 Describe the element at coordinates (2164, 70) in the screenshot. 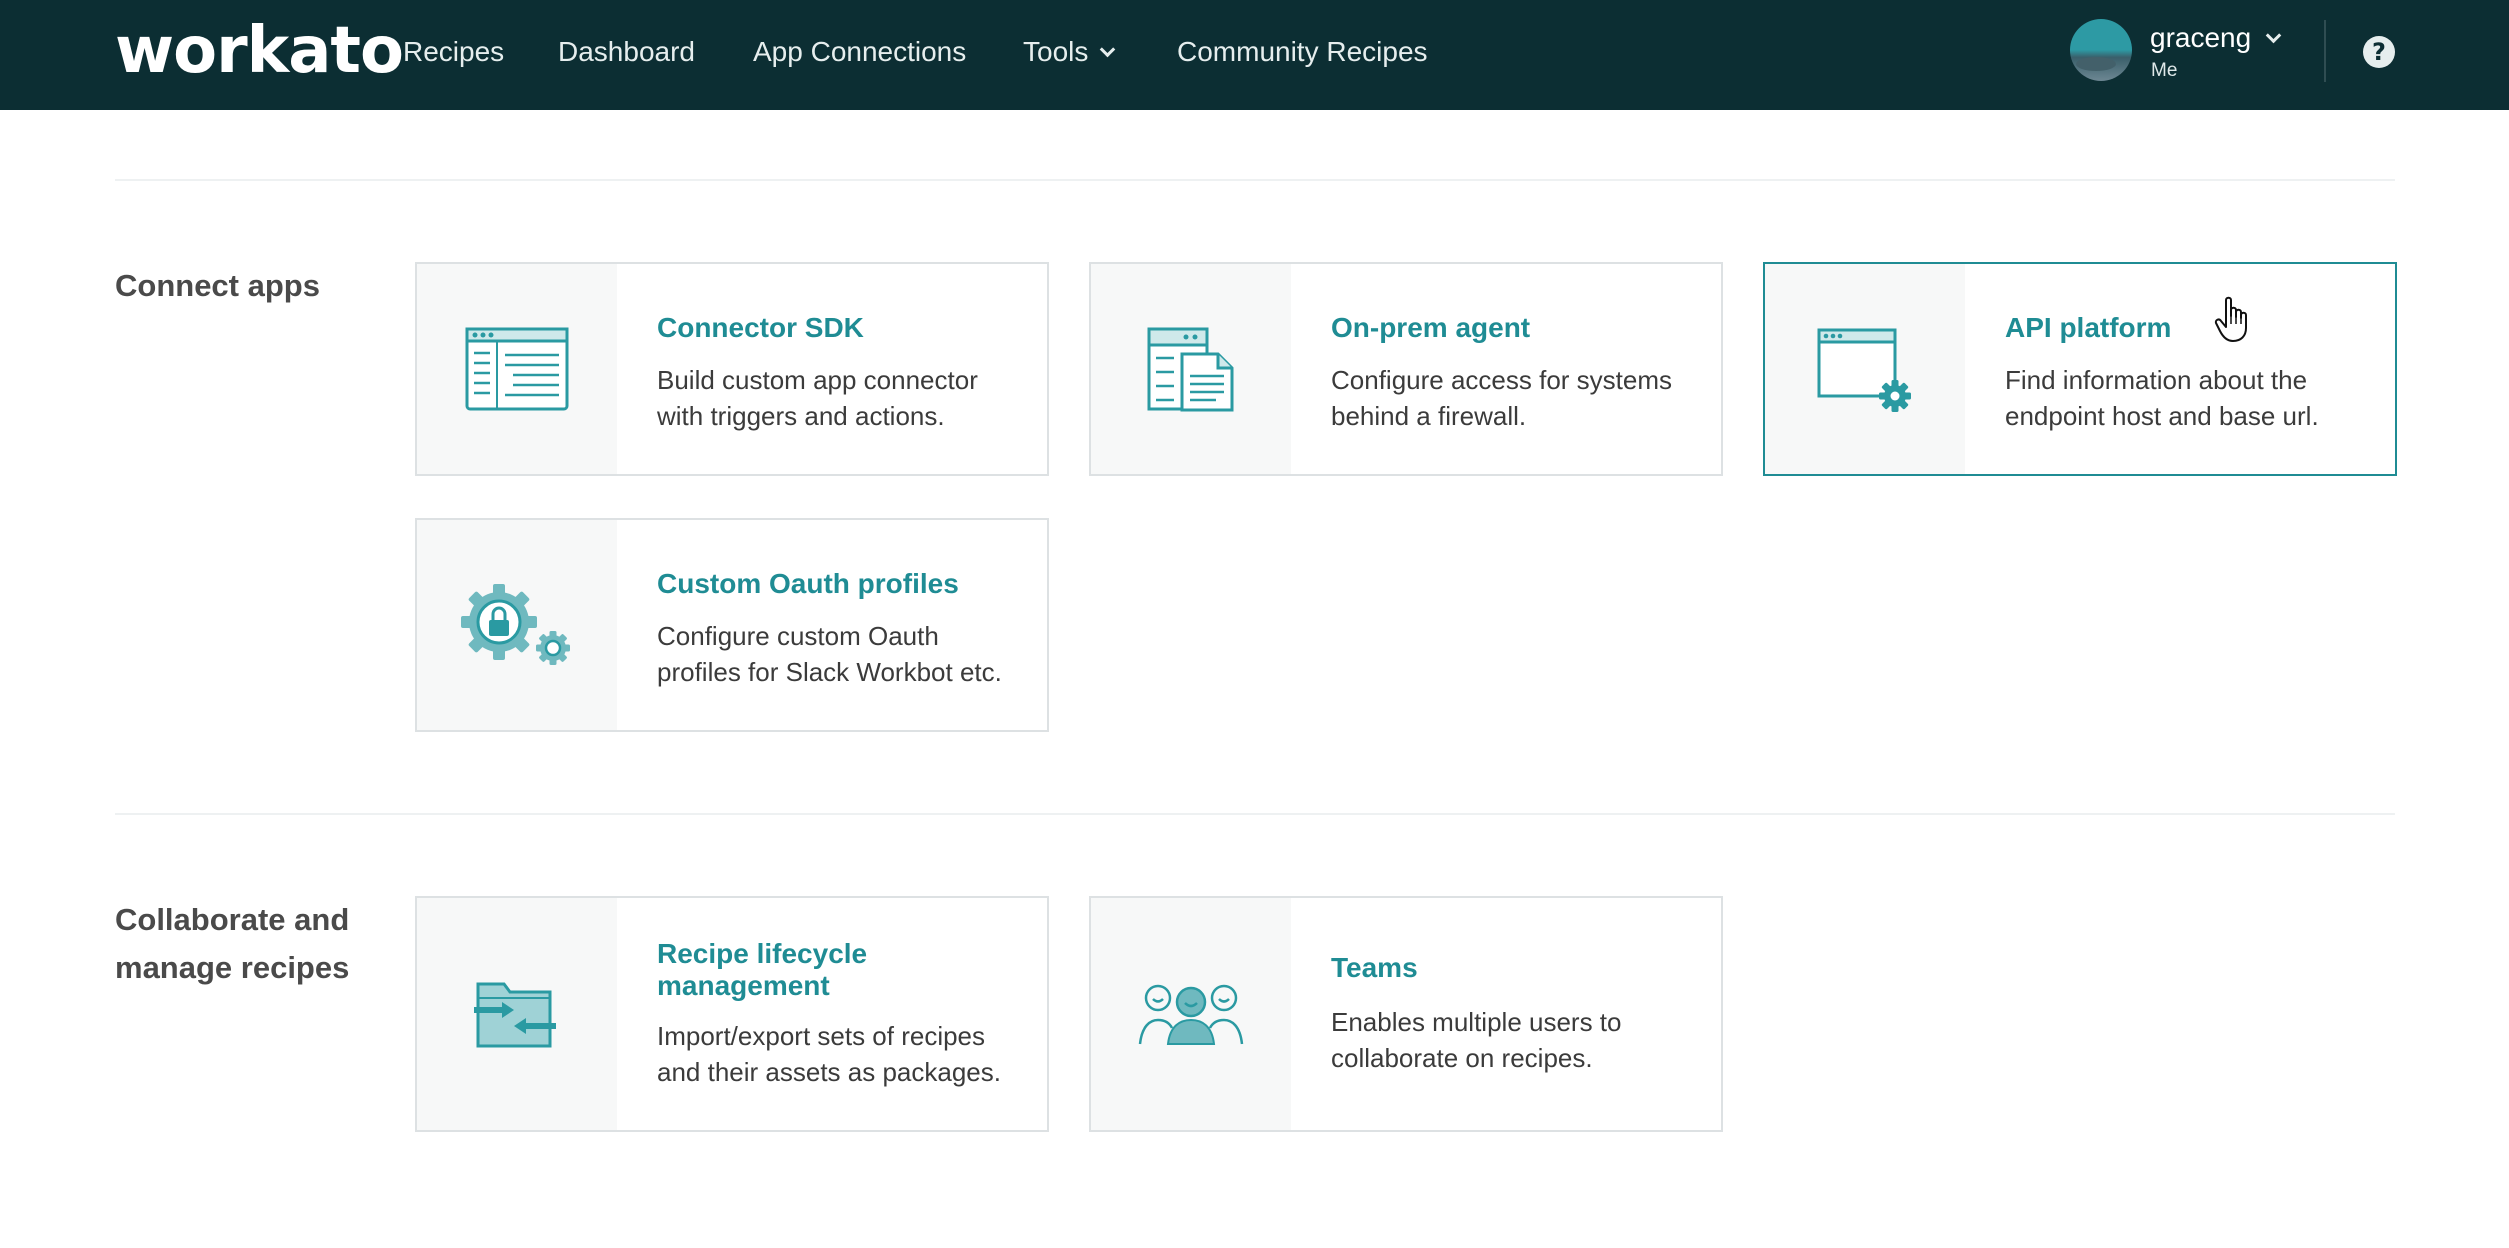

I see `user-sub-label: Me` at that location.